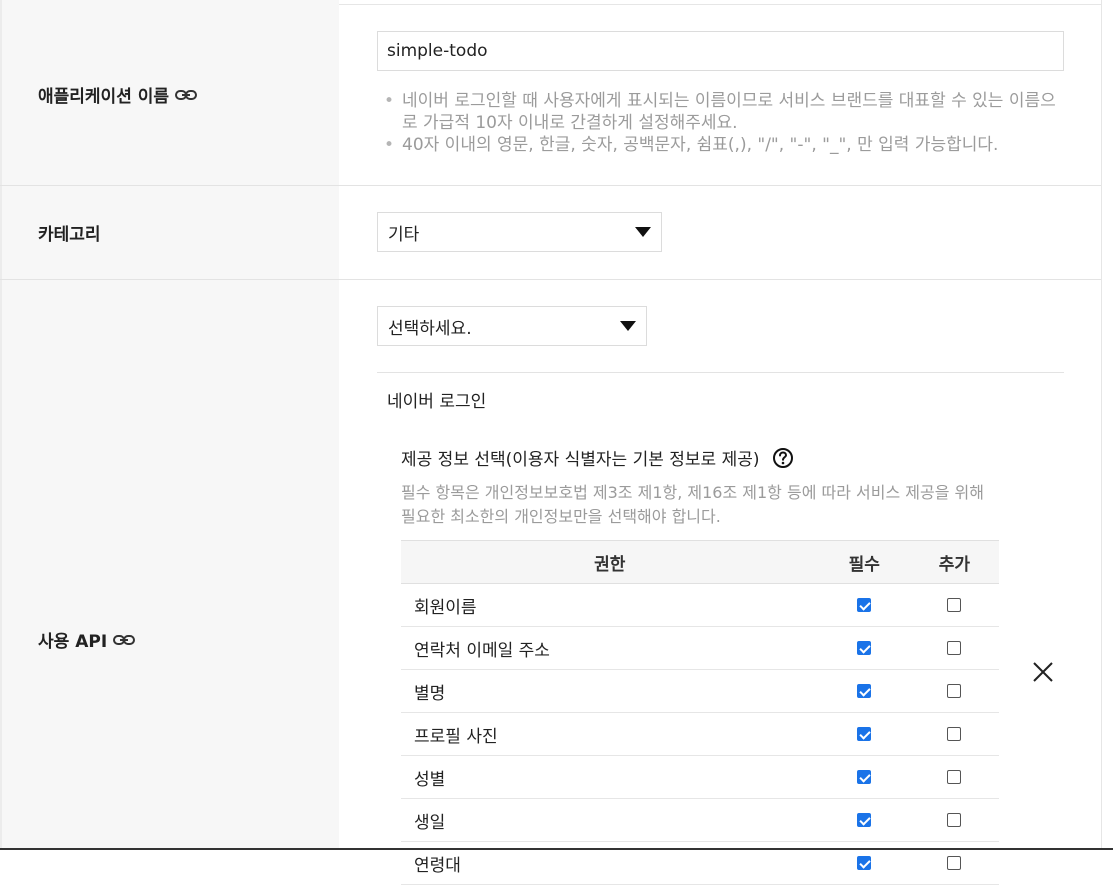  I want to click on api-select: 선택하세요., so click(512, 326).